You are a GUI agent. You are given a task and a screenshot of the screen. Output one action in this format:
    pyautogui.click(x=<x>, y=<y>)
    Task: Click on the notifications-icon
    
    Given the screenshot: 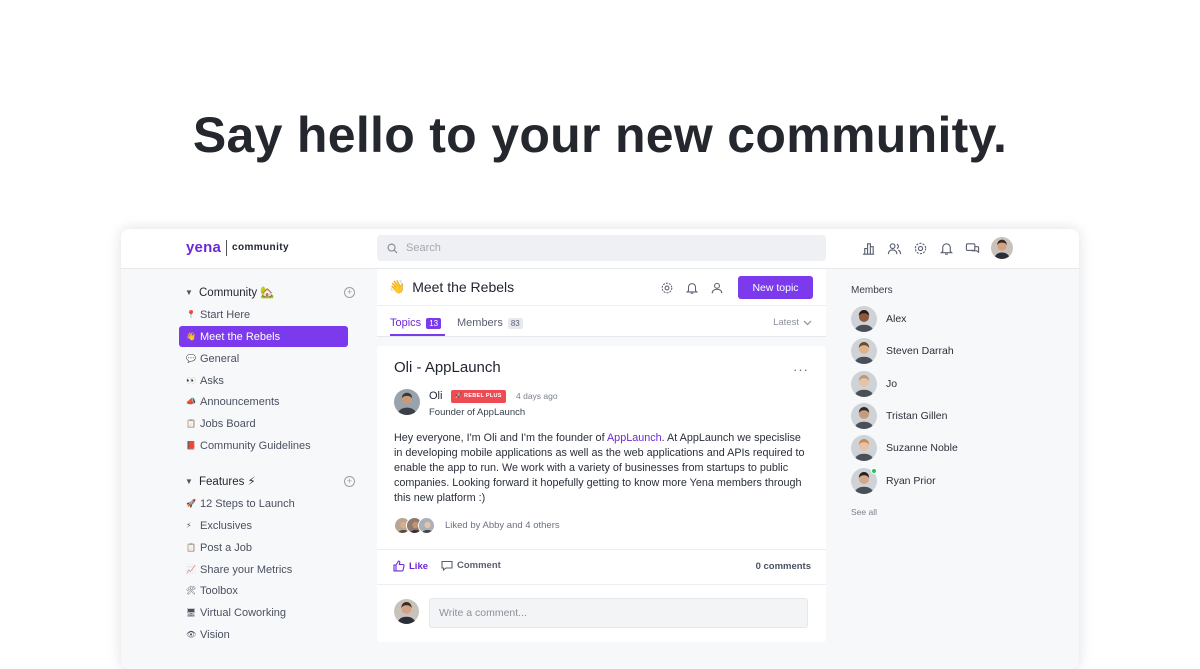 What is the action you would take?
    pyautogui.click(x=946, y=248)
    